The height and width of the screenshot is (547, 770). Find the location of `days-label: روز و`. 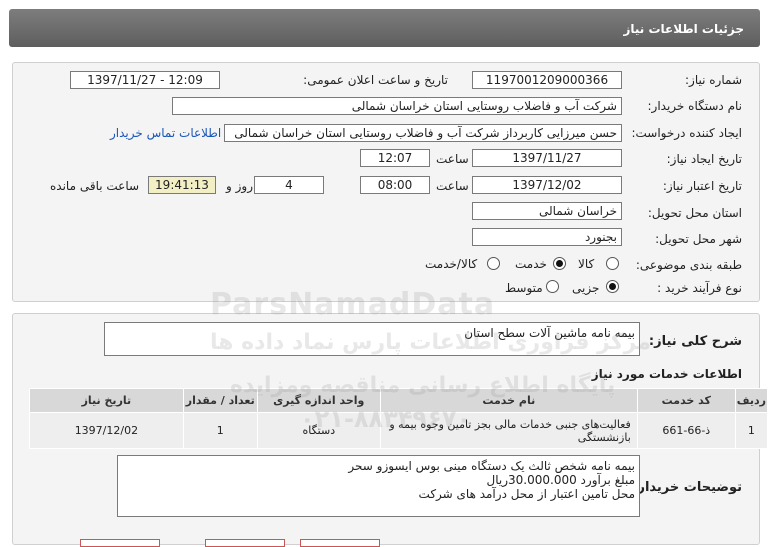

days-label: روز و is located at coordinates (239, 186).